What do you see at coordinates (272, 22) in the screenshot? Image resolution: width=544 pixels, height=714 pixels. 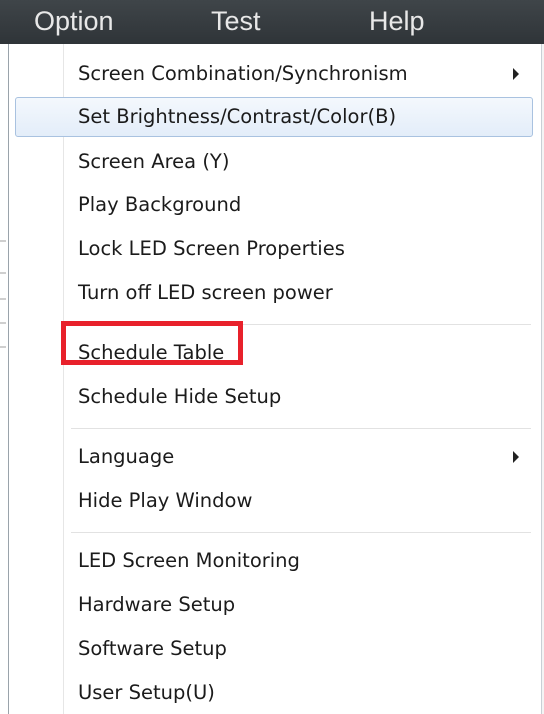 I see `menu-bar: Option Test Help` at bounding box center [272, 22].